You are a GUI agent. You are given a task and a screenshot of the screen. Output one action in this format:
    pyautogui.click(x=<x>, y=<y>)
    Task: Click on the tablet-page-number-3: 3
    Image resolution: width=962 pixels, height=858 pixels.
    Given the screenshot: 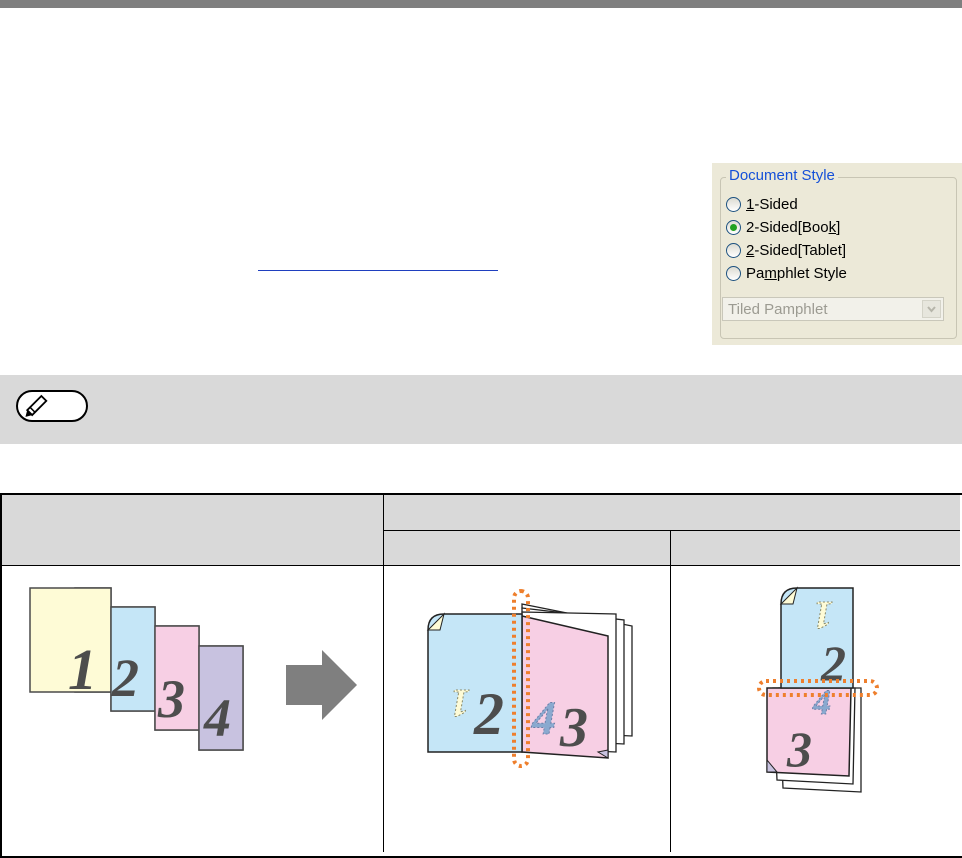 What is the action you would take?
    pyautogui.click(x=799, y=749)
    